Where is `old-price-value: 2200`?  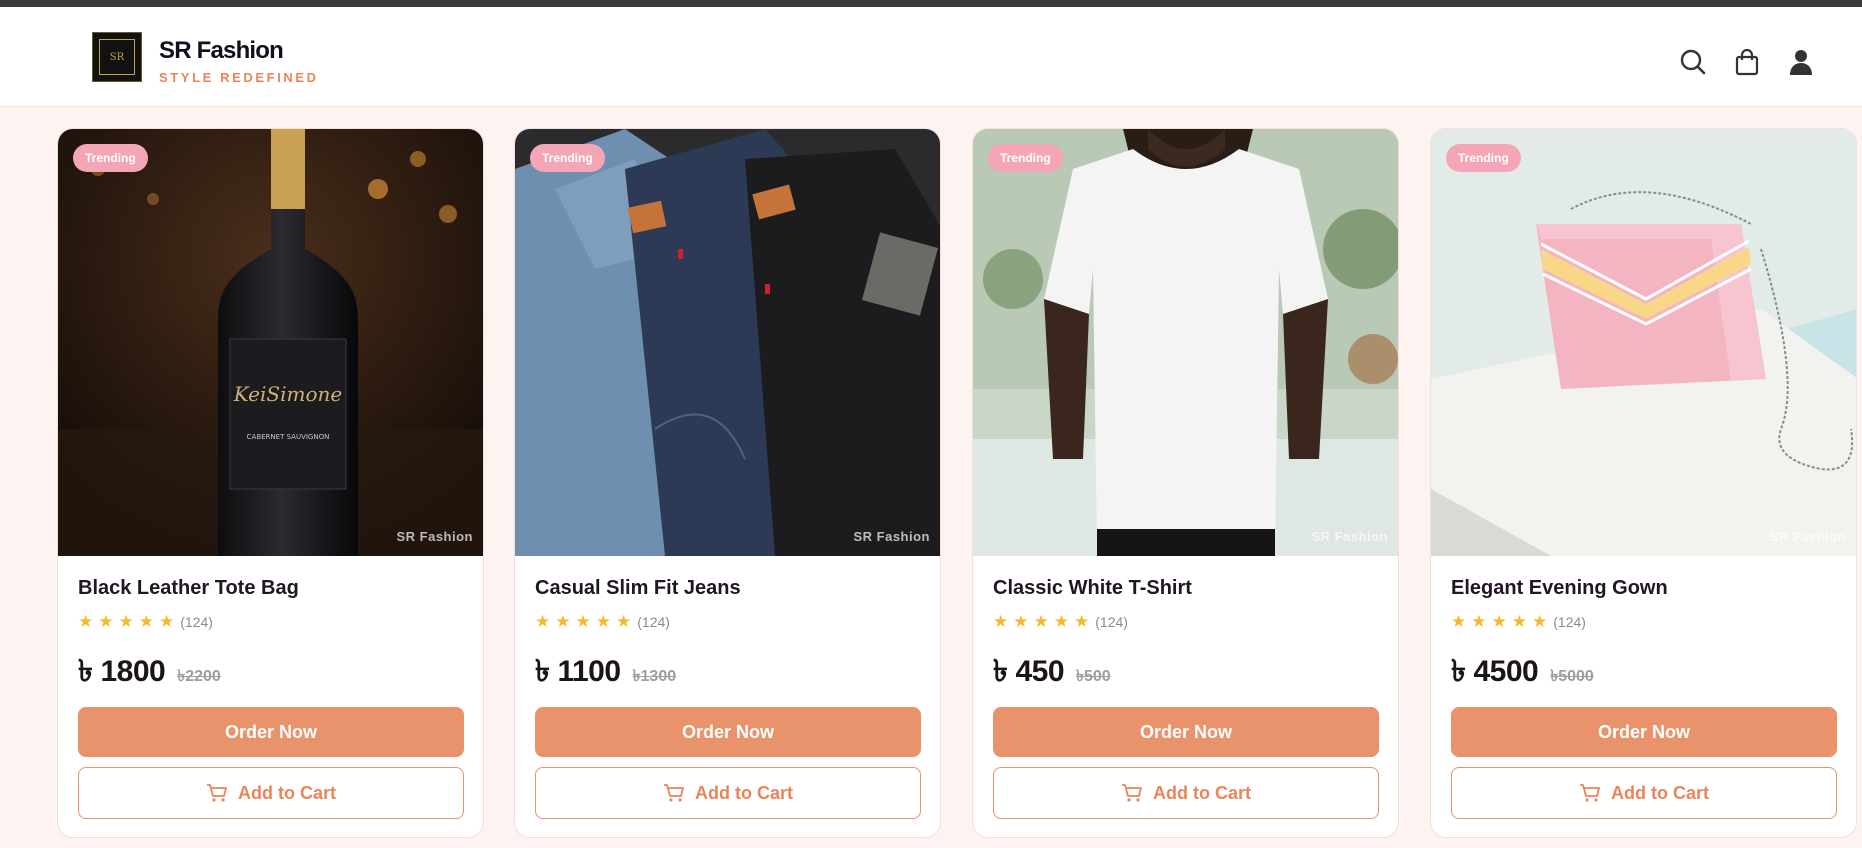
old-price-value: 2200 is located at coordinates (203, 676).